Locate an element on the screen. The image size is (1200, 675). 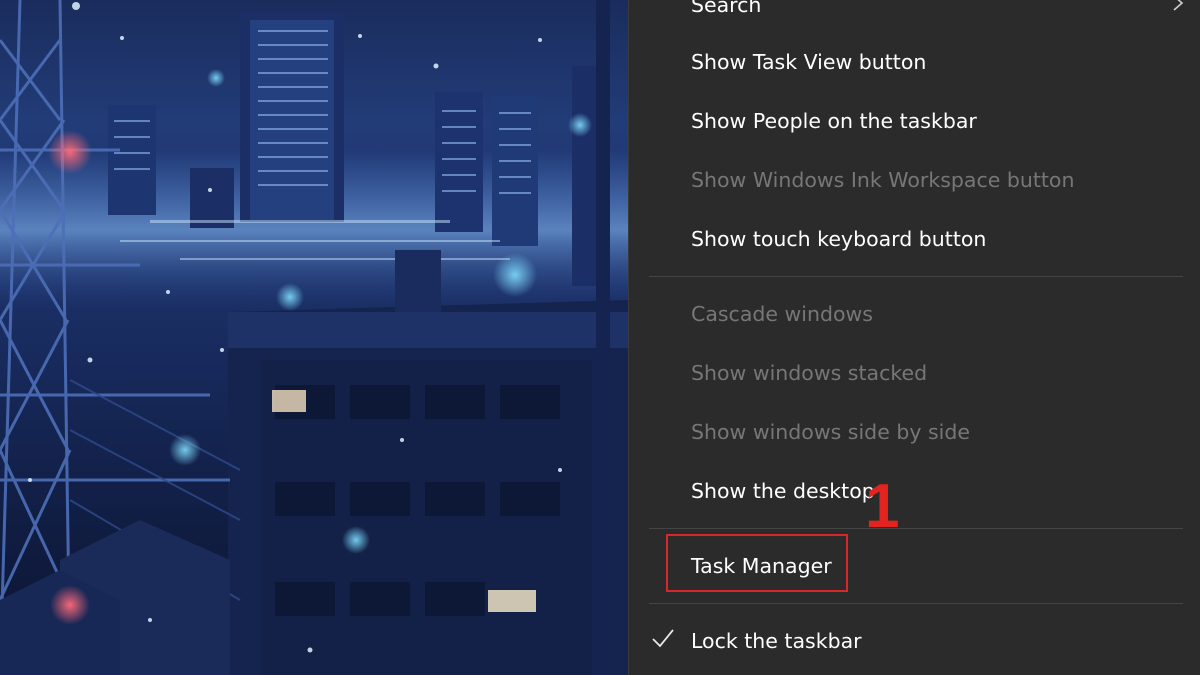
menu-item-show-windows-ink-workspace-button: Show Windows Ink Workspace button is located at coordinates (882, 180).